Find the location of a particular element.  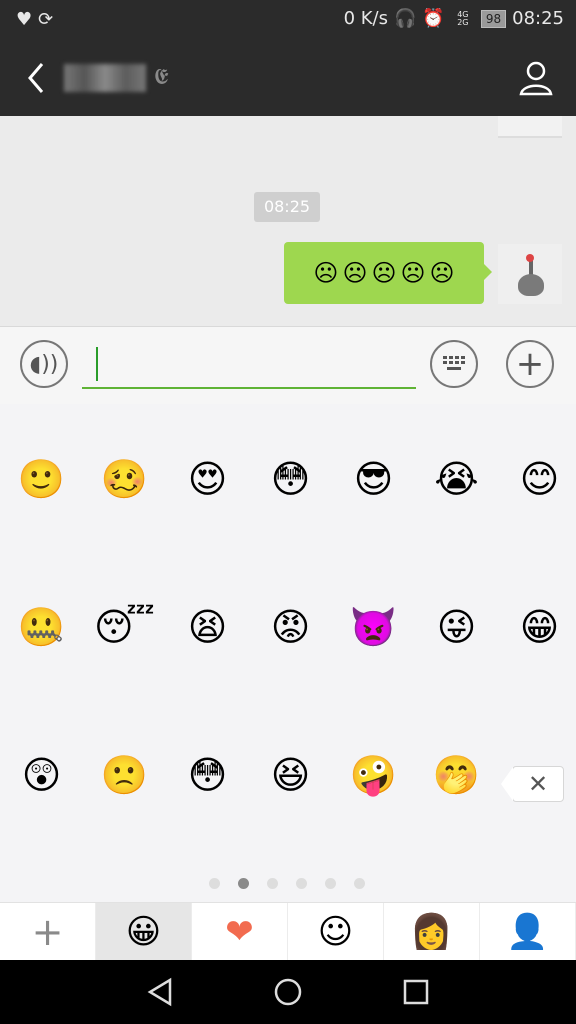

emoji-tabs: + 😀 ❤ ☺ 👩 👤 is located at coordinates (288, 931).